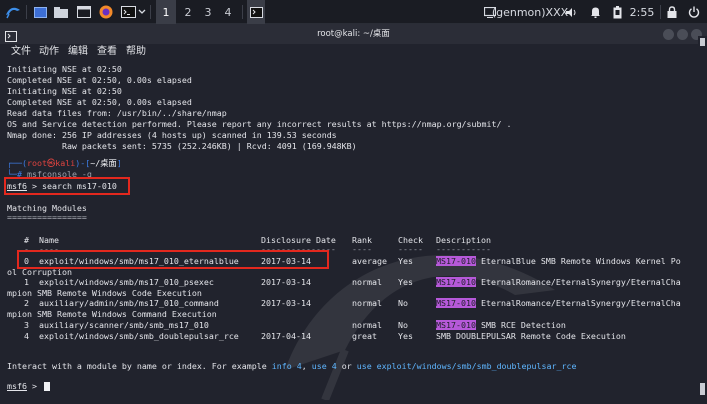 The image size is (707, 404). Describe the element at coordinates (531, 336) in the screenshot. I see `description: SMB DOUBLEPULSAR Remote Code Execution` at that location.